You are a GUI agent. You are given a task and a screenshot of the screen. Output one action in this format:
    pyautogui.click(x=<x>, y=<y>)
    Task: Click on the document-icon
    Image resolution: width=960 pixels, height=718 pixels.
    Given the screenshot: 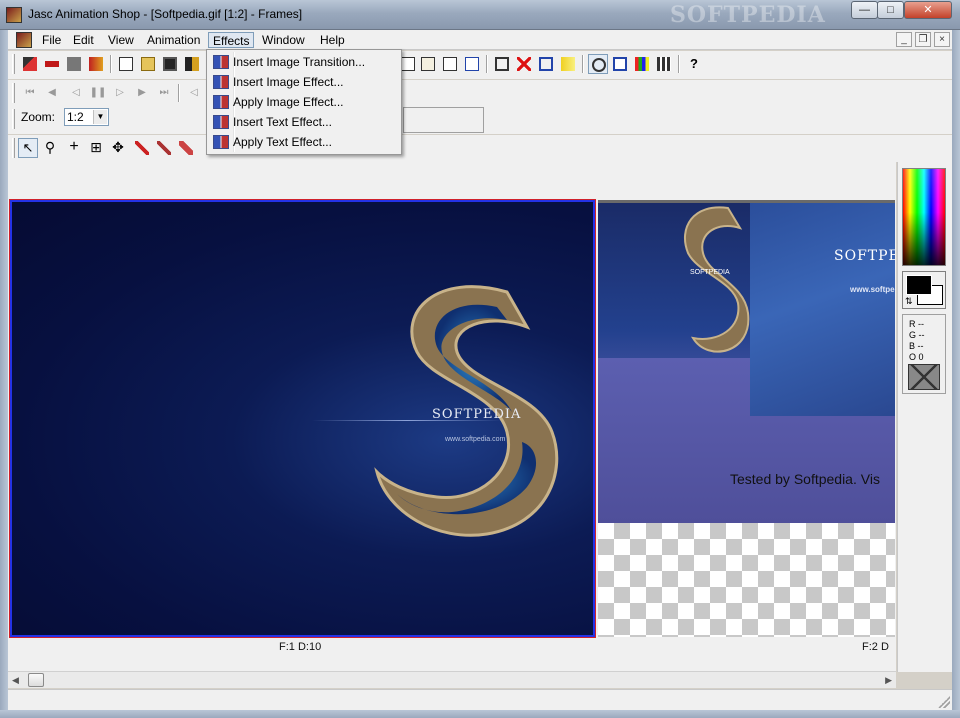 What is the action you would take?
    pyautogui.click(x=24, y=40)
    